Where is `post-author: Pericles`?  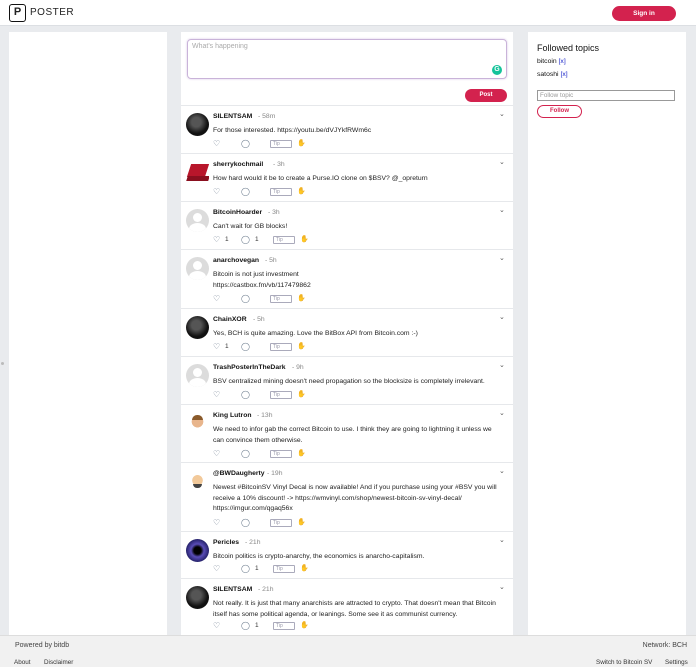
post-author: Pericles is located at coordinates (226, 542).